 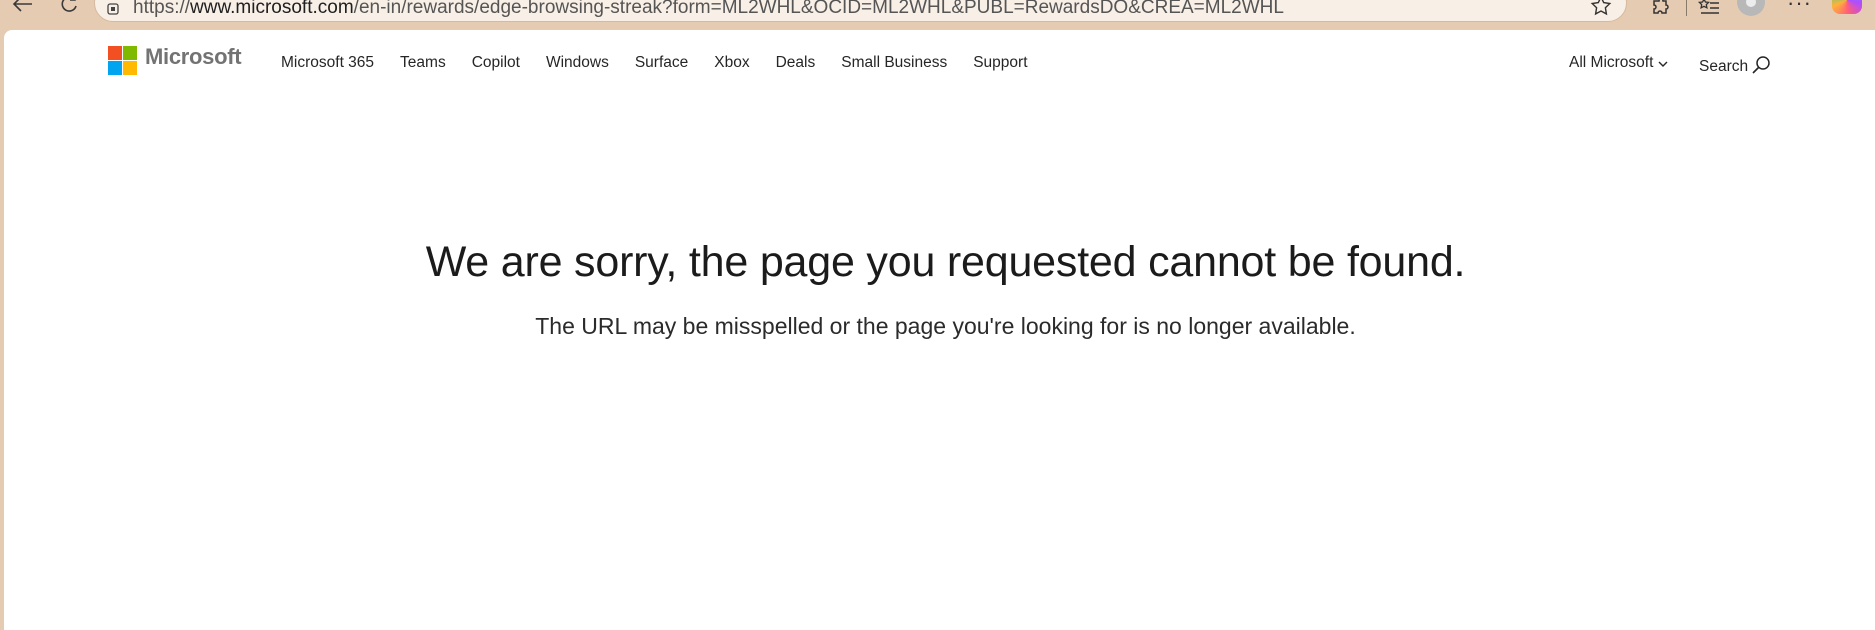 What do you see at coordinates (1799, 8) in the screenshot?
I see `more-icon: ···` at bounding box center [1799, 8].